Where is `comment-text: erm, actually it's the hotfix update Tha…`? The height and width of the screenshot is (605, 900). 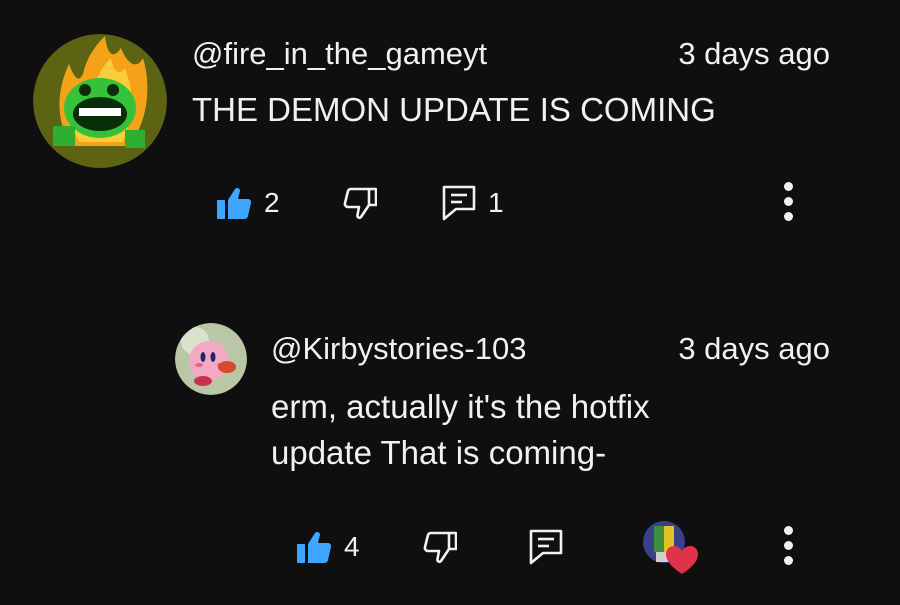
comment-text: erm, actually it's the hotfix update Tha… is located at coordinates (460, 429).